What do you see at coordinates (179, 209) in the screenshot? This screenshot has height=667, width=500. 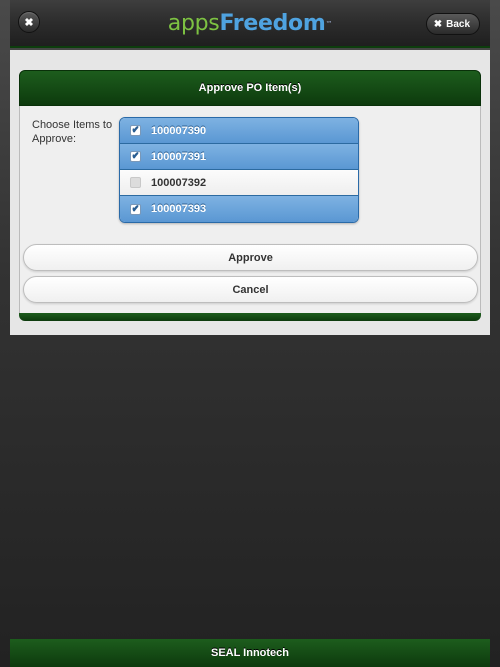 I see `item-id: 100007393` at bounding box center [179, 209].